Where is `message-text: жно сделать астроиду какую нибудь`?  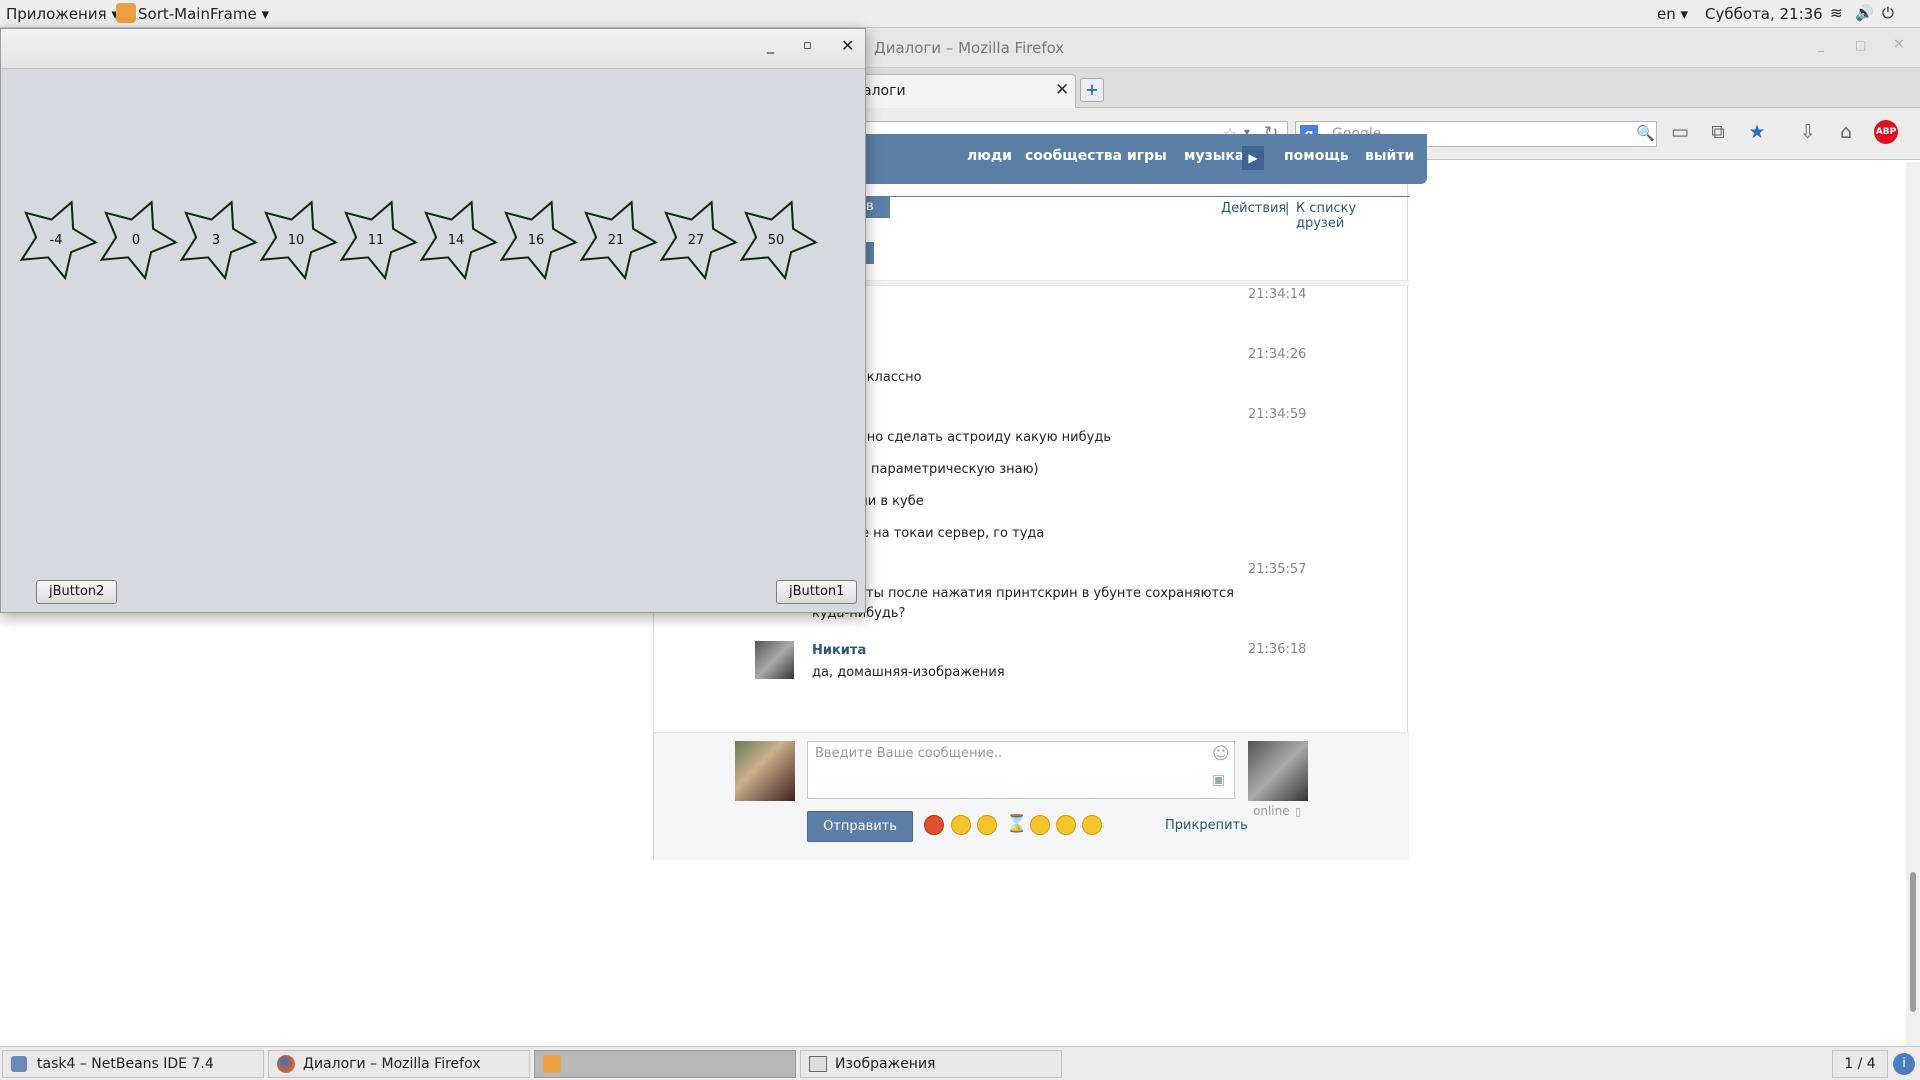 message-text: жно сделать астроиду какую нибудь is located at coordinates (983, 437).